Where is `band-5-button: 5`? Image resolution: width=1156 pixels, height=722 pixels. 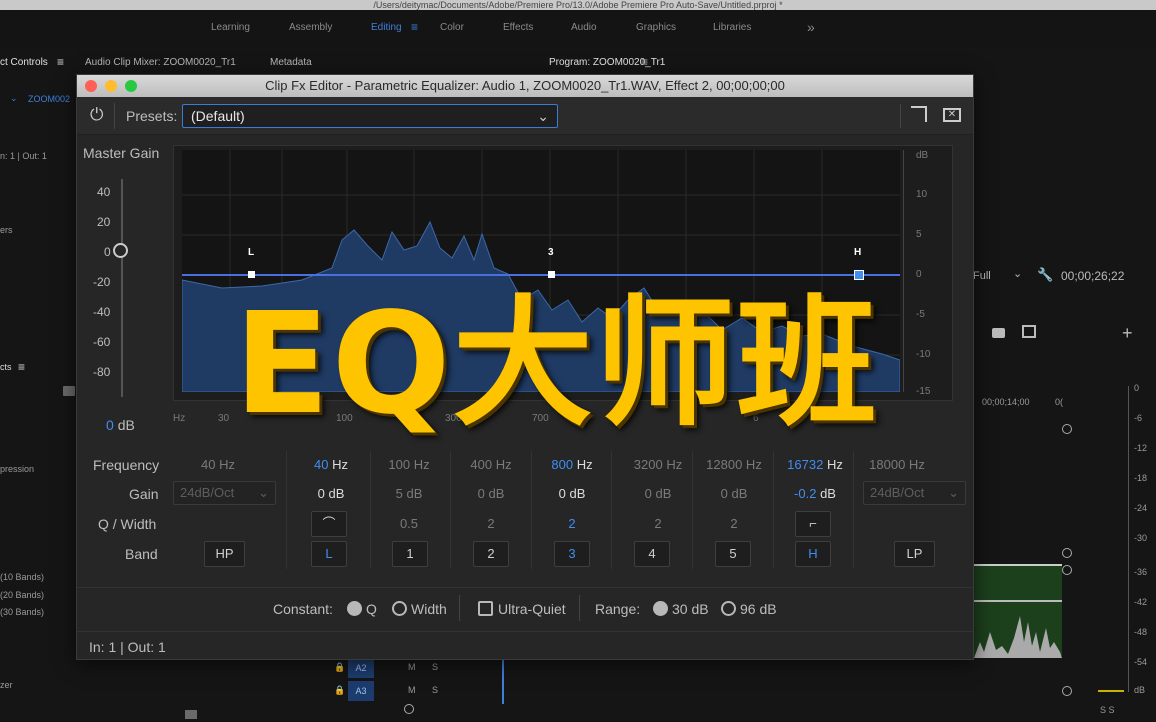 band-5-button: 5 is located at coordinates (733, 554).